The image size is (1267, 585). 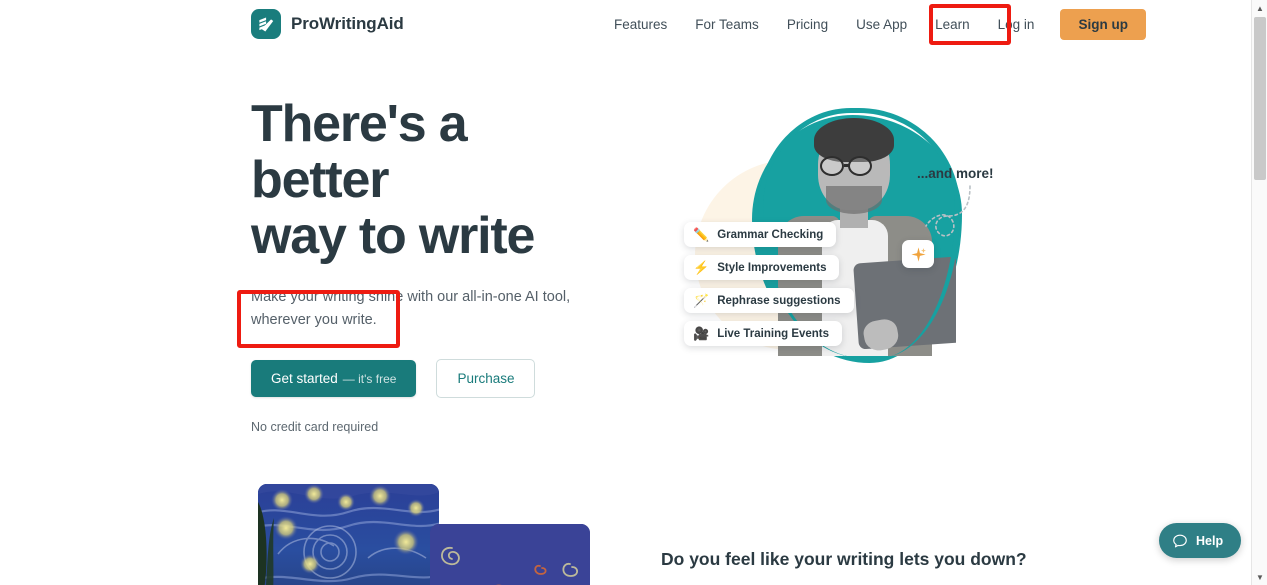 What do you see at coordinates (1259, 8) in the screenshot?
I see `scroll-up-arrow-icon: ▲` at bounding box center [1259, 8].